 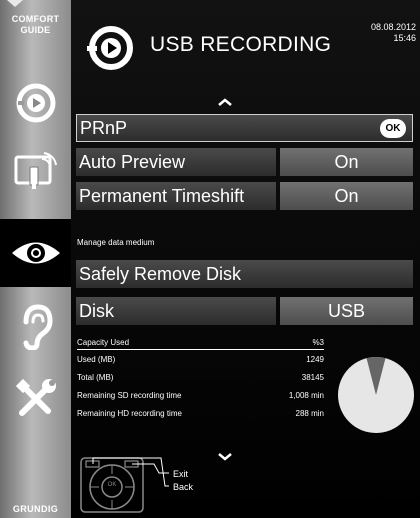 I want to click on menu-item-auto-preview: Auto Preview, so click(x=176, y=162).